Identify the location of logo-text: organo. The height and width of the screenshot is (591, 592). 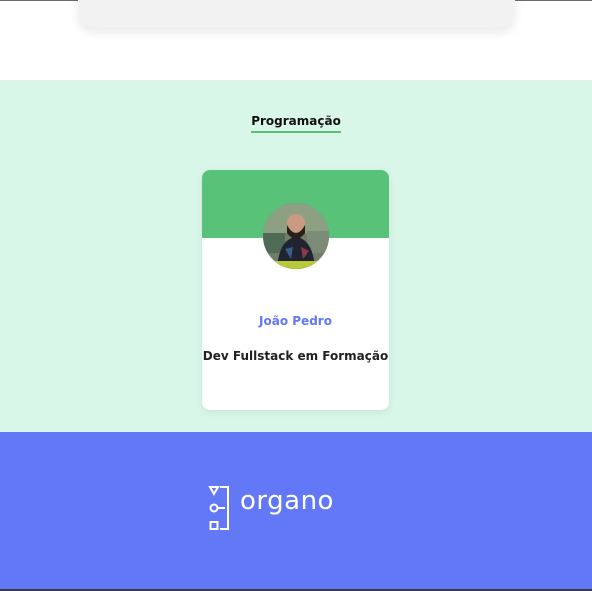
(287, 501).